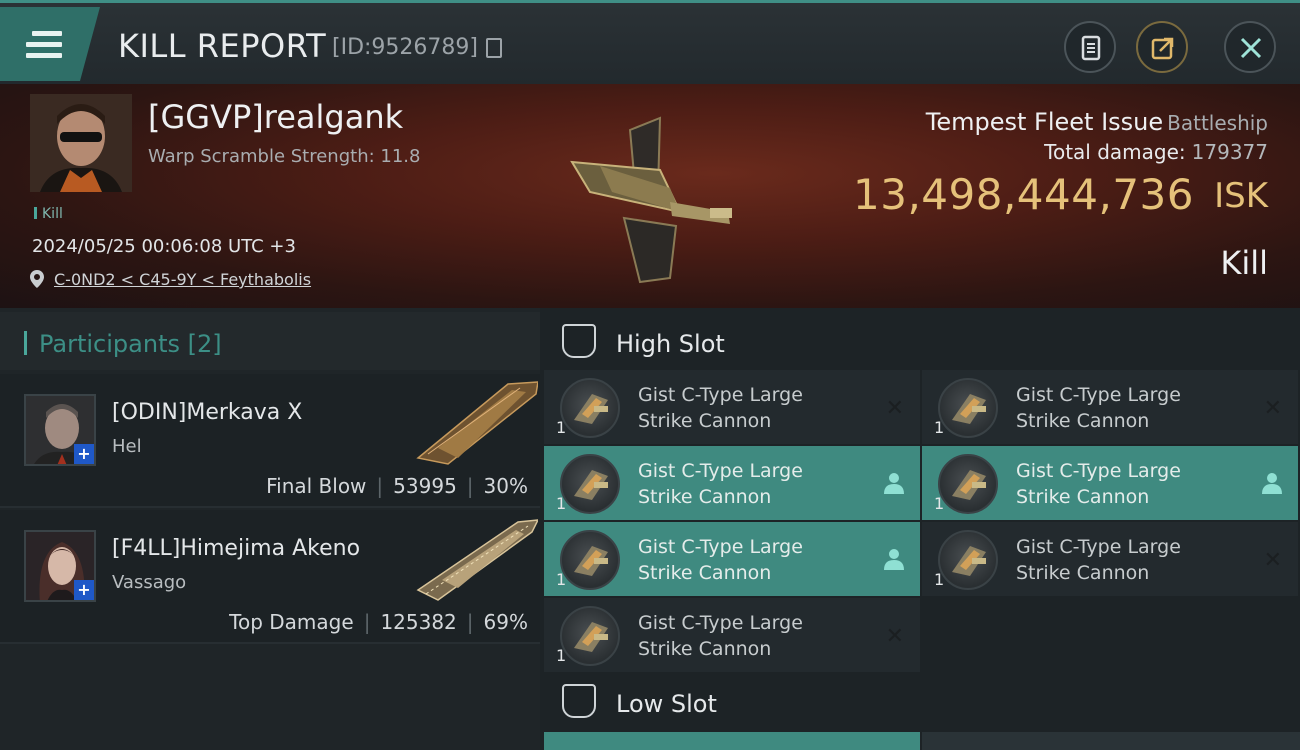 The height and width of the screenshot is (750, 1300). I want to click on participants-title: Participants [2], so click(123, 344).